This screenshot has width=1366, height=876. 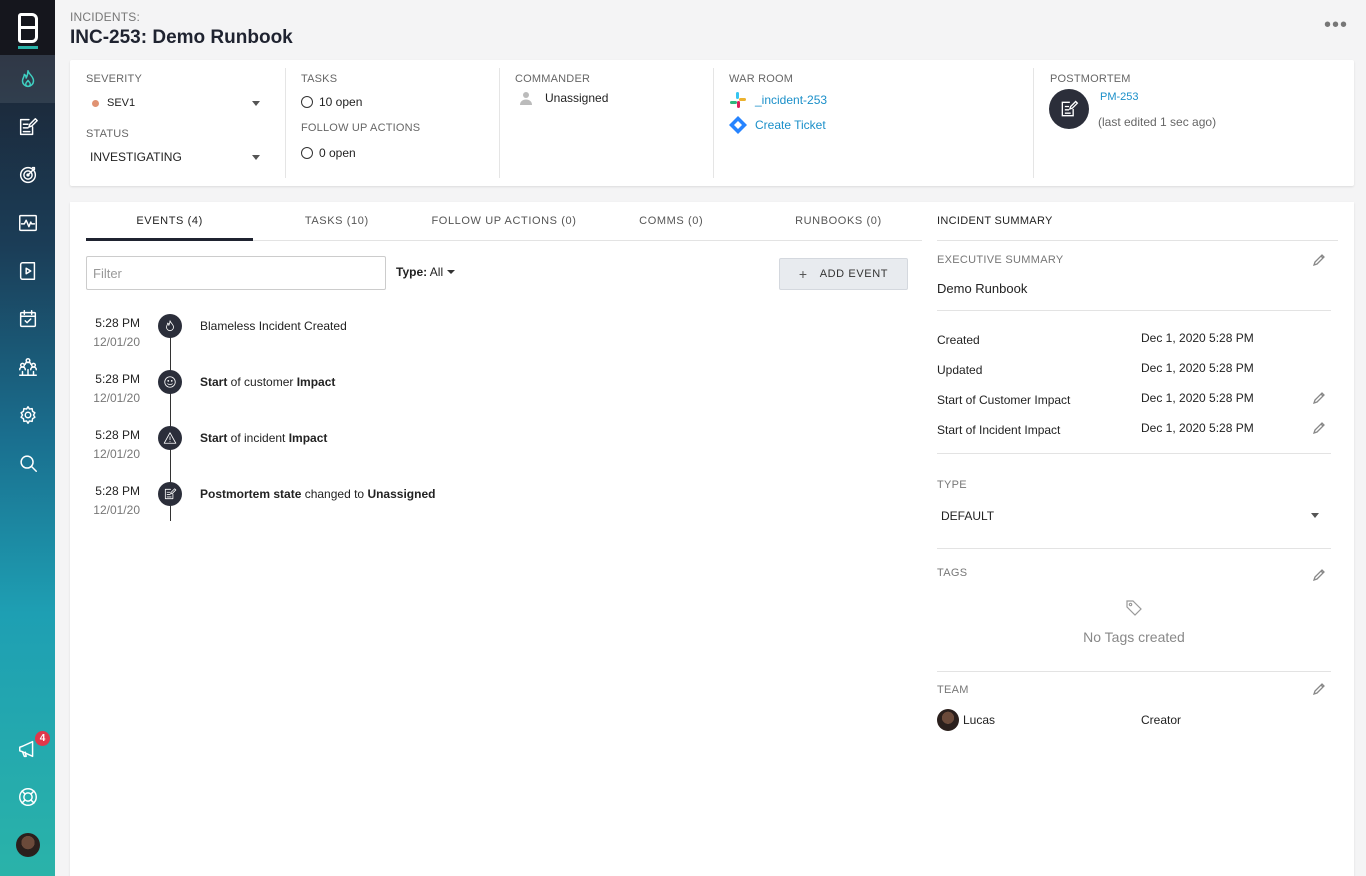 What do you see at coordinates (1197, 428) in the screenshot?
I see `summary-row-value: Dec 1, 2020 5:28 PM` at bounding box center [1197, 428].